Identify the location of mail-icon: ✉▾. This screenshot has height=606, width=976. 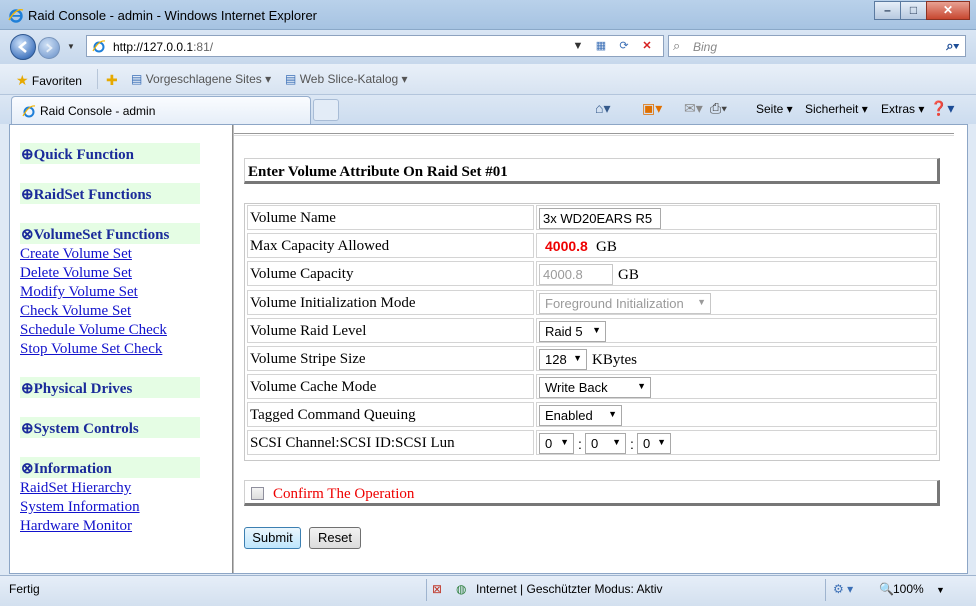
(693, 108).